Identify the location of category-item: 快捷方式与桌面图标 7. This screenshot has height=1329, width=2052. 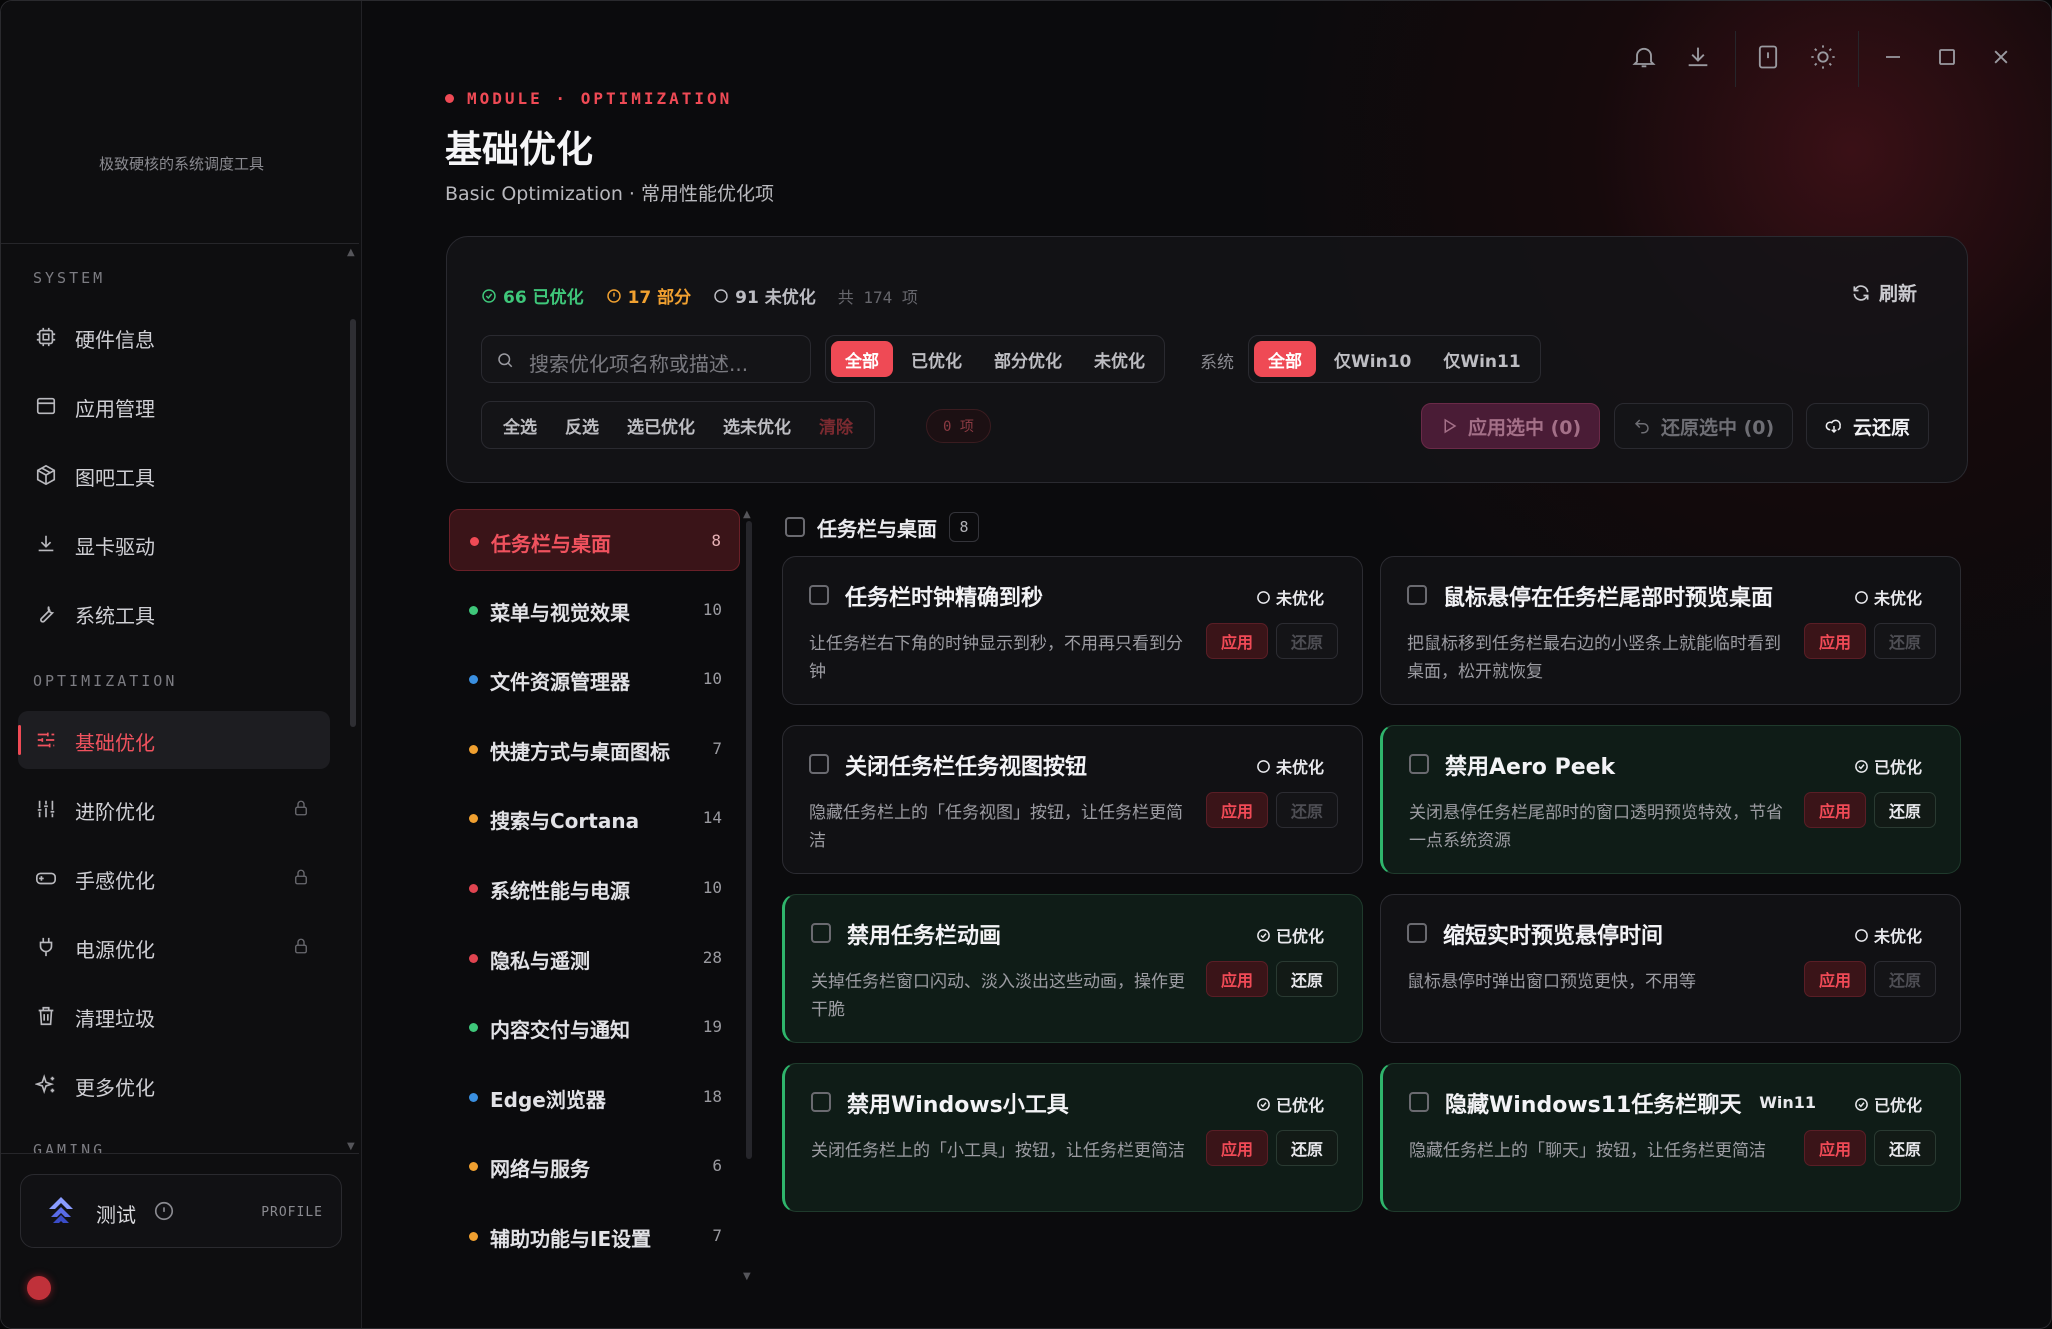
(594, 749).